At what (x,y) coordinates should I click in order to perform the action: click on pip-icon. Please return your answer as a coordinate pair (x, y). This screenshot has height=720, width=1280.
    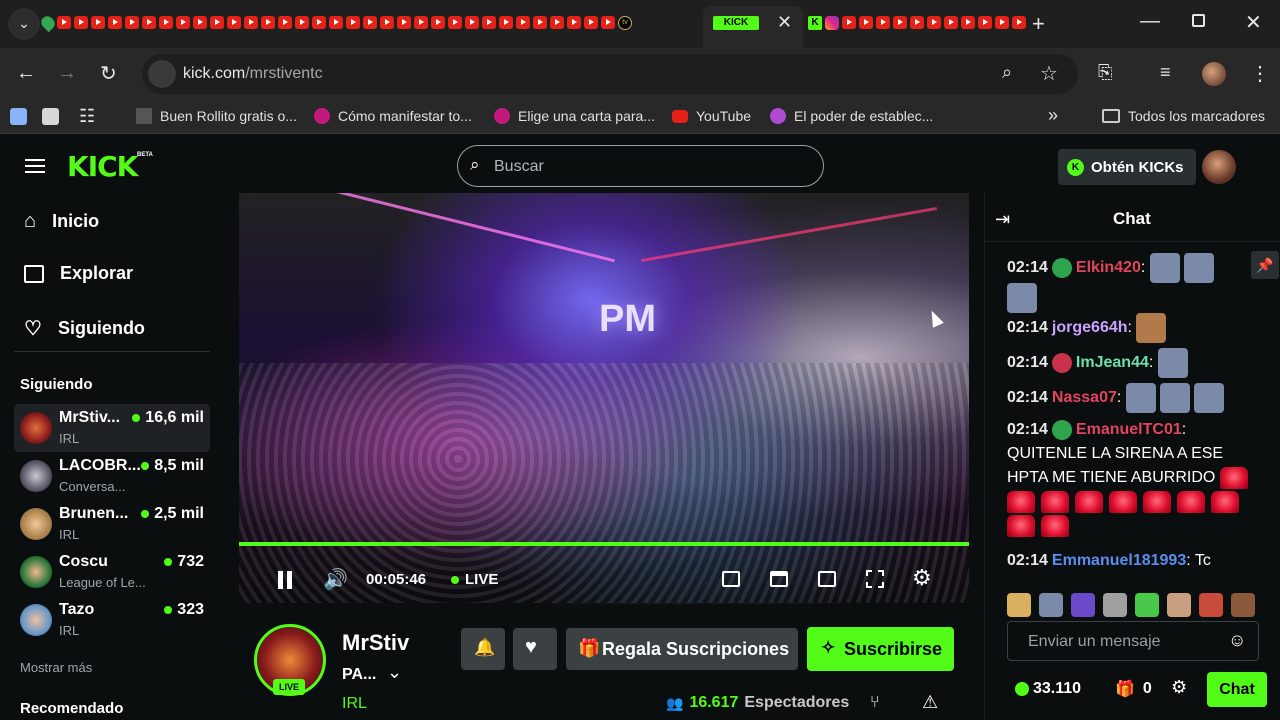
    Looking at the image, I should click on (731, 579).